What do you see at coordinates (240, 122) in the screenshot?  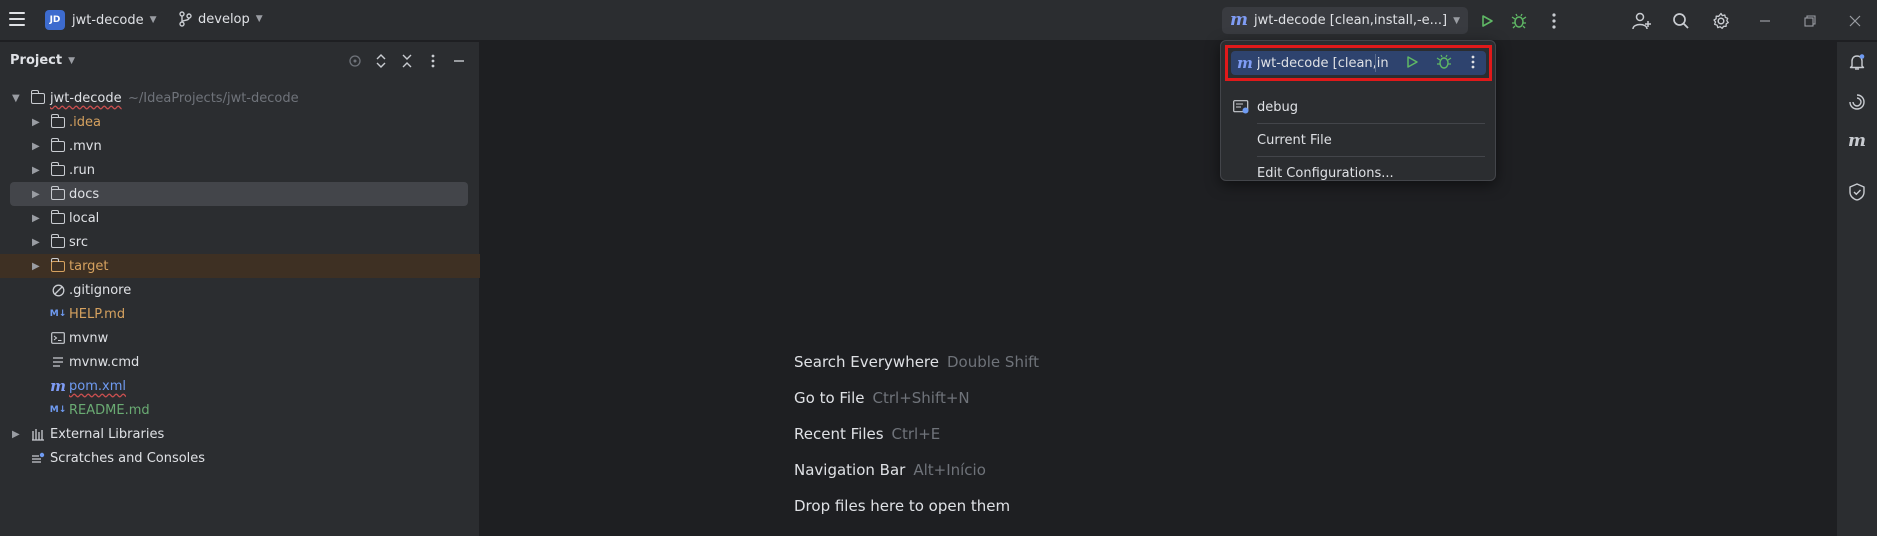 I see `tree-item: ▶ .idea` at bounding box center [240, 122].